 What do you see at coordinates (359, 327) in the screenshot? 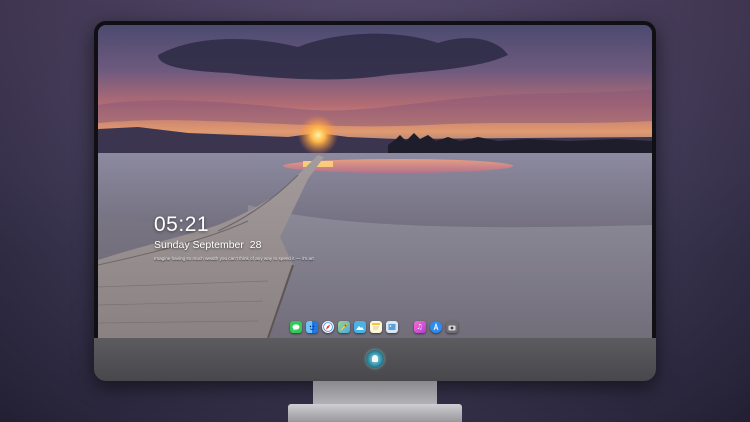
I see `photos-icon` at bounding box center [359, 327].